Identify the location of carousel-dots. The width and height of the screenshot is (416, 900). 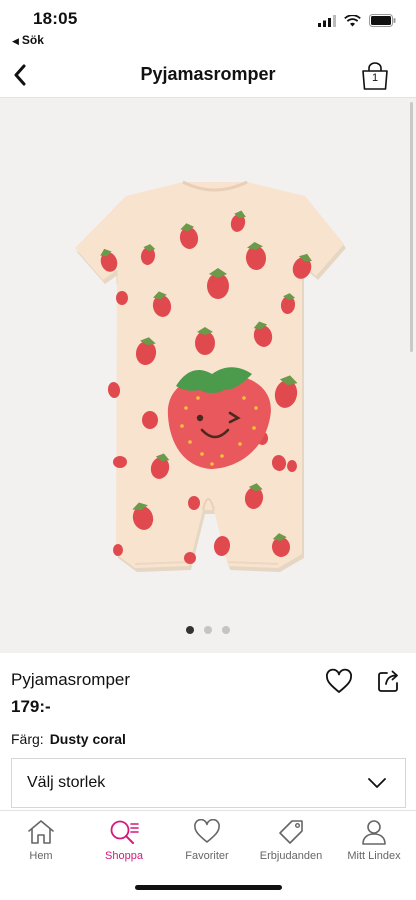
(208, 630).